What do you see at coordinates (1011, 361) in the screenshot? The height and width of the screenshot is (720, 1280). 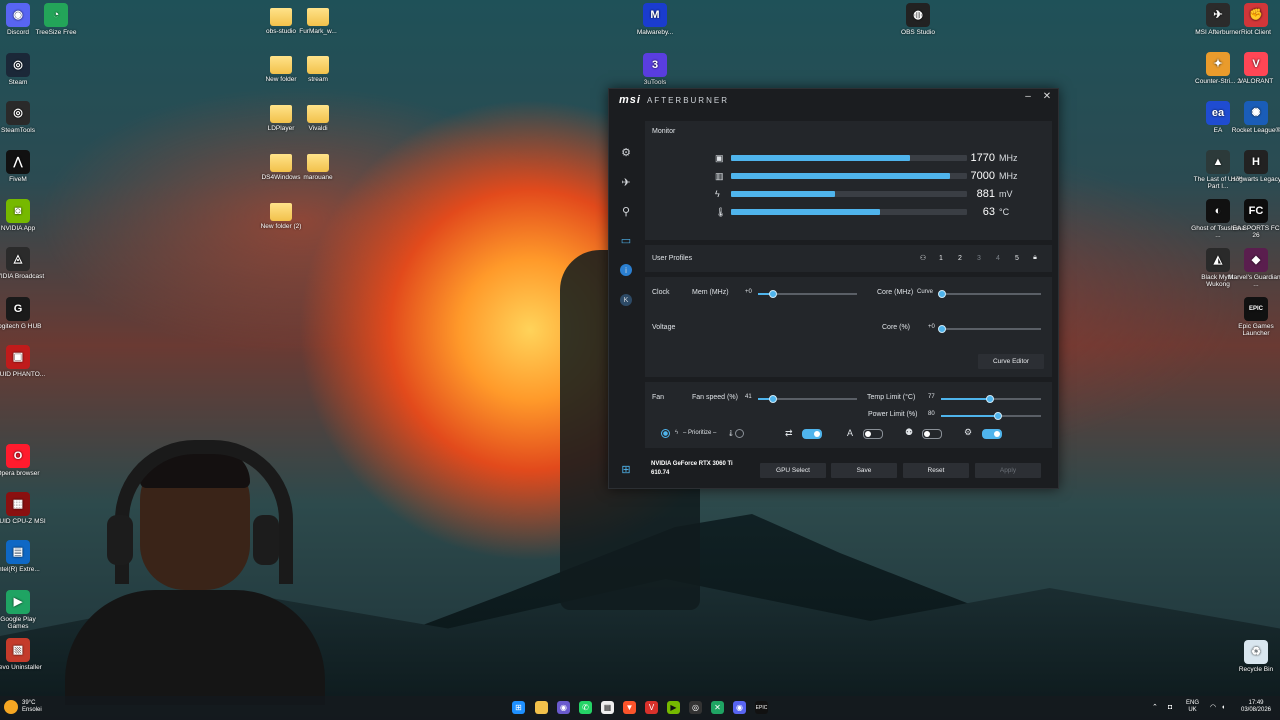 I see `curve-editor-button: Curve Editor` at bounding box center [1011, 361].